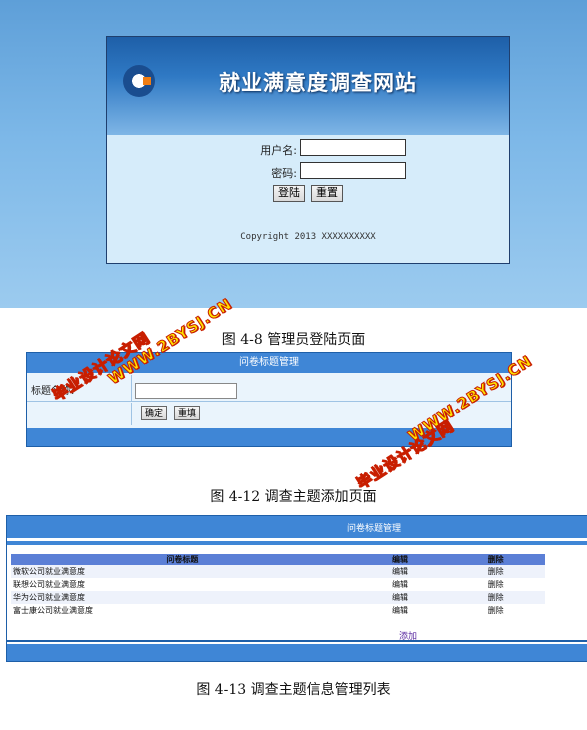  Describe the element at coordinates (182, 559) in the screenshot. I see `column-header-title: 问卷标题` at that location.